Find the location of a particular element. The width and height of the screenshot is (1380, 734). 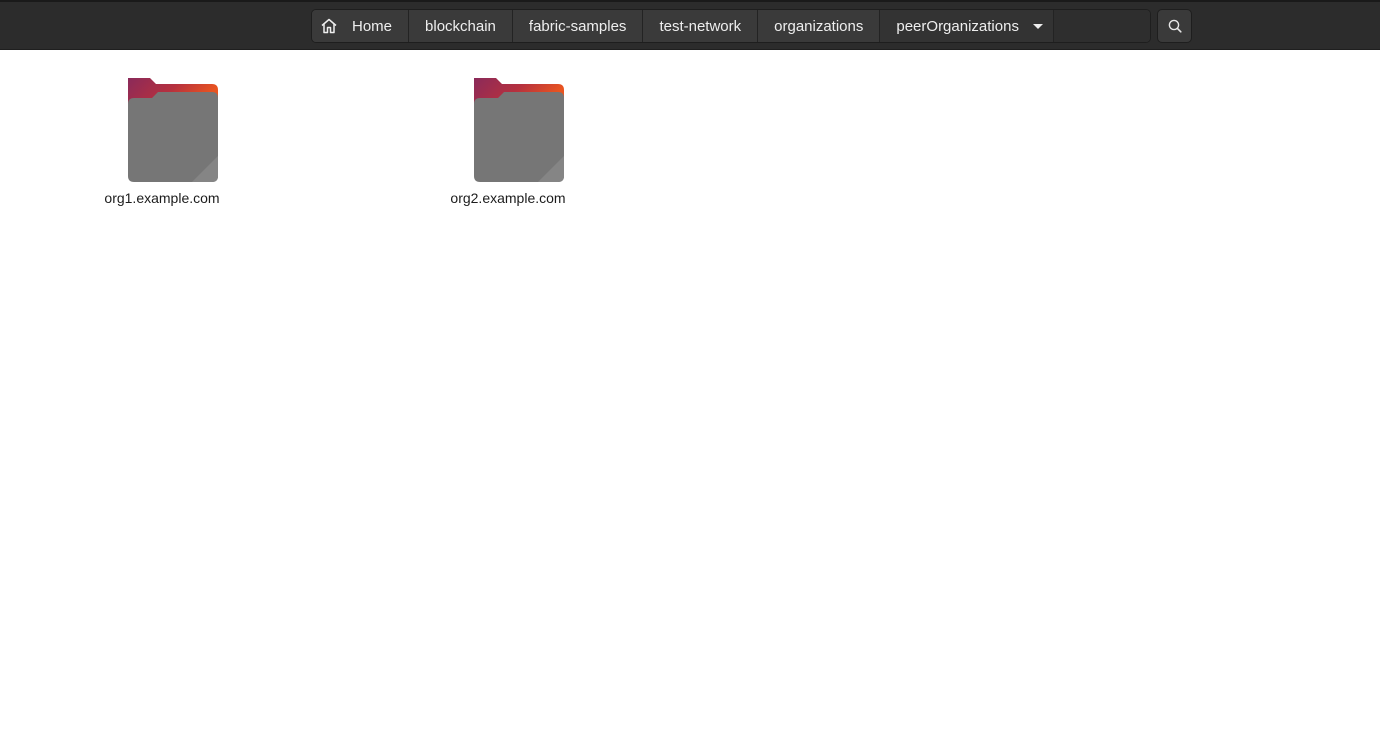

breadcrumb-label: peerOrganizations is located at coordinates (957, 26).